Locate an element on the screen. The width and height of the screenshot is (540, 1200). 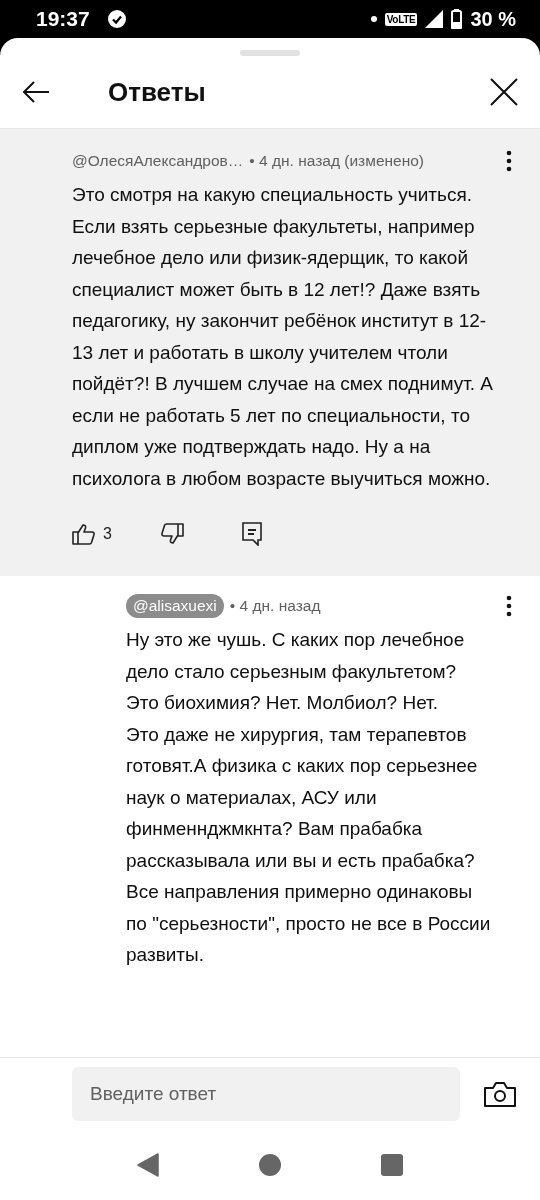
battery-percent: 30 % is located at coordinates (493, 19).